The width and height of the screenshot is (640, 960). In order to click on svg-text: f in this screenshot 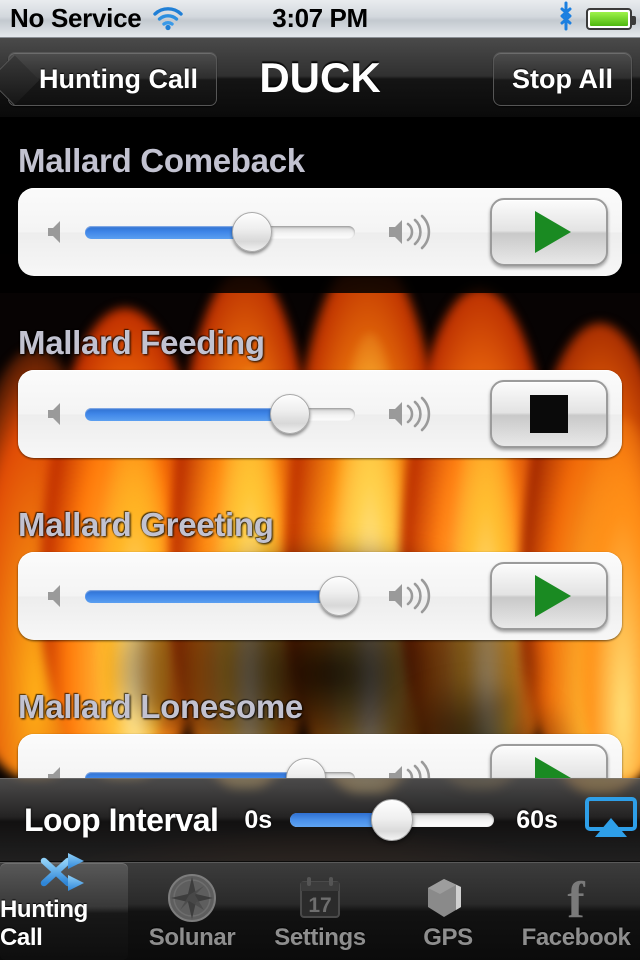, I will do `click(576, 898)`.